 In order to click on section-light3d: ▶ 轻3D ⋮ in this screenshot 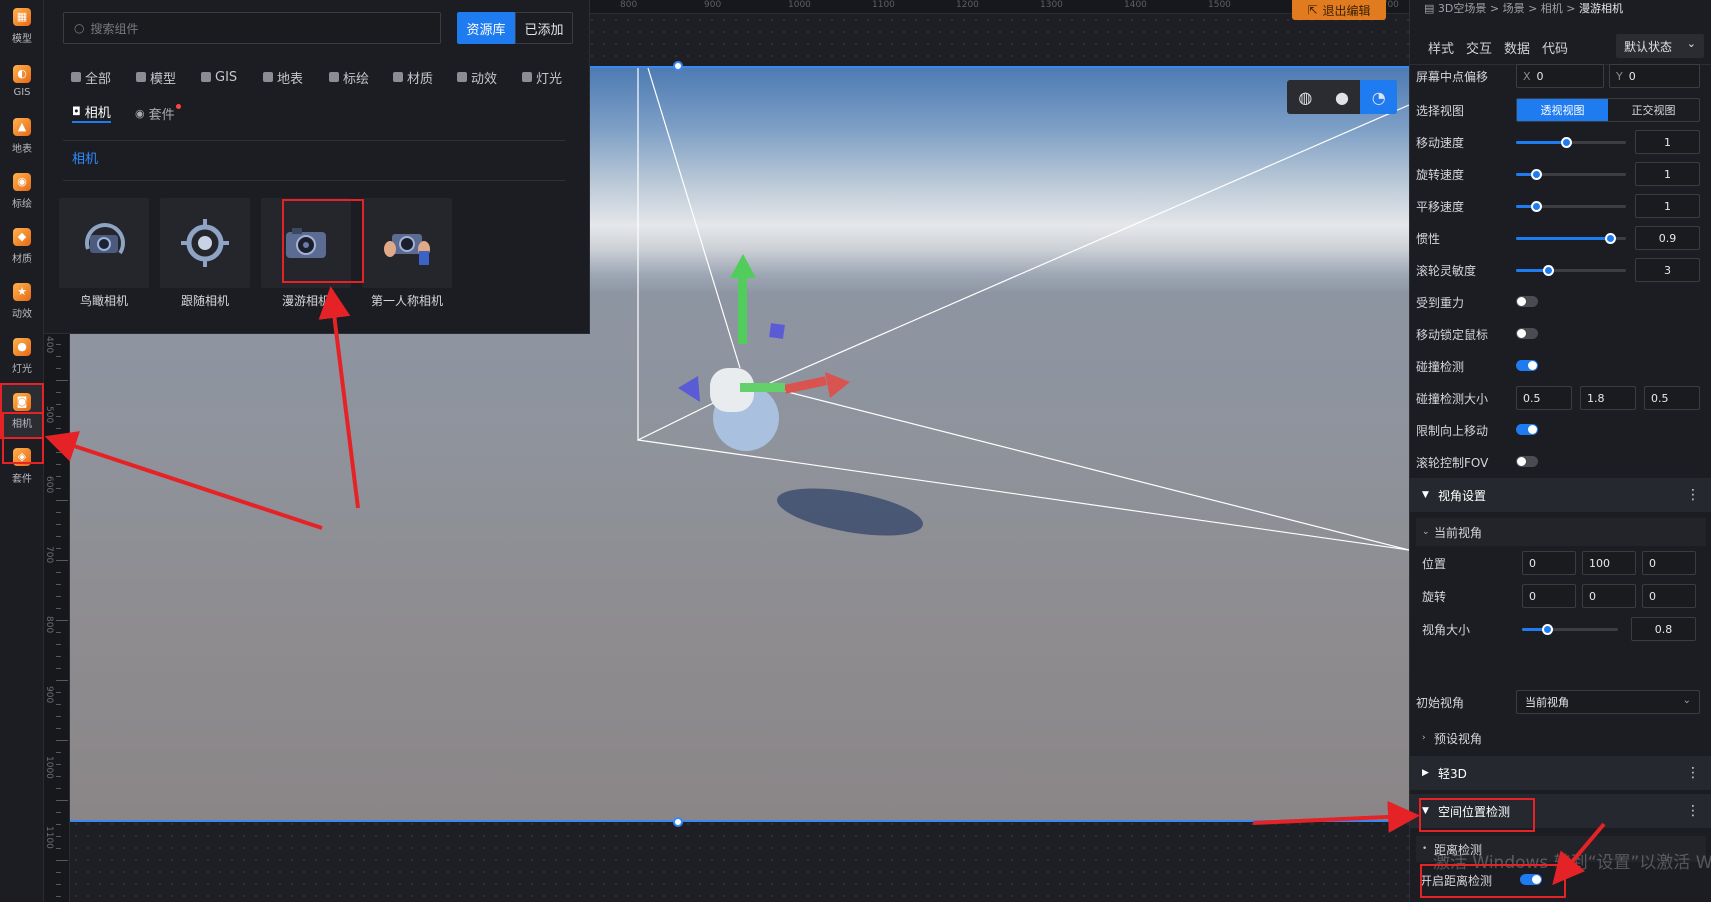, I will do `click(1560, 773)`.